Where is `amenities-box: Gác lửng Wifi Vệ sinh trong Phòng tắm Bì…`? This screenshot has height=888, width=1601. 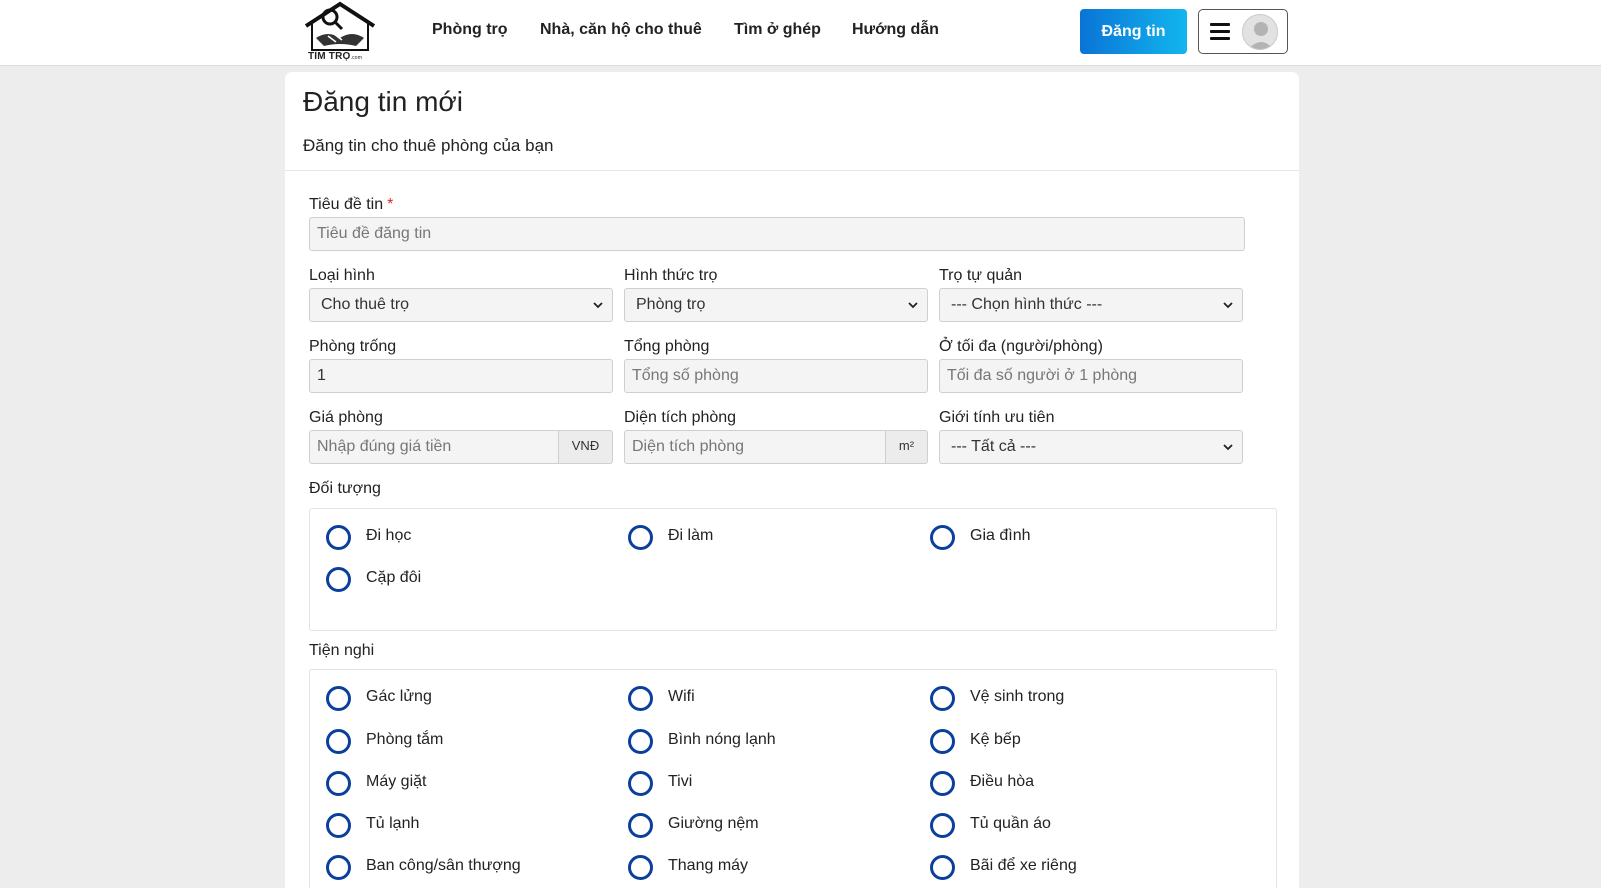 amenities-box: Gác lửng Wifi Vệ sinh trong Phòng tắm Bì… is located at coordinates (793, 778).